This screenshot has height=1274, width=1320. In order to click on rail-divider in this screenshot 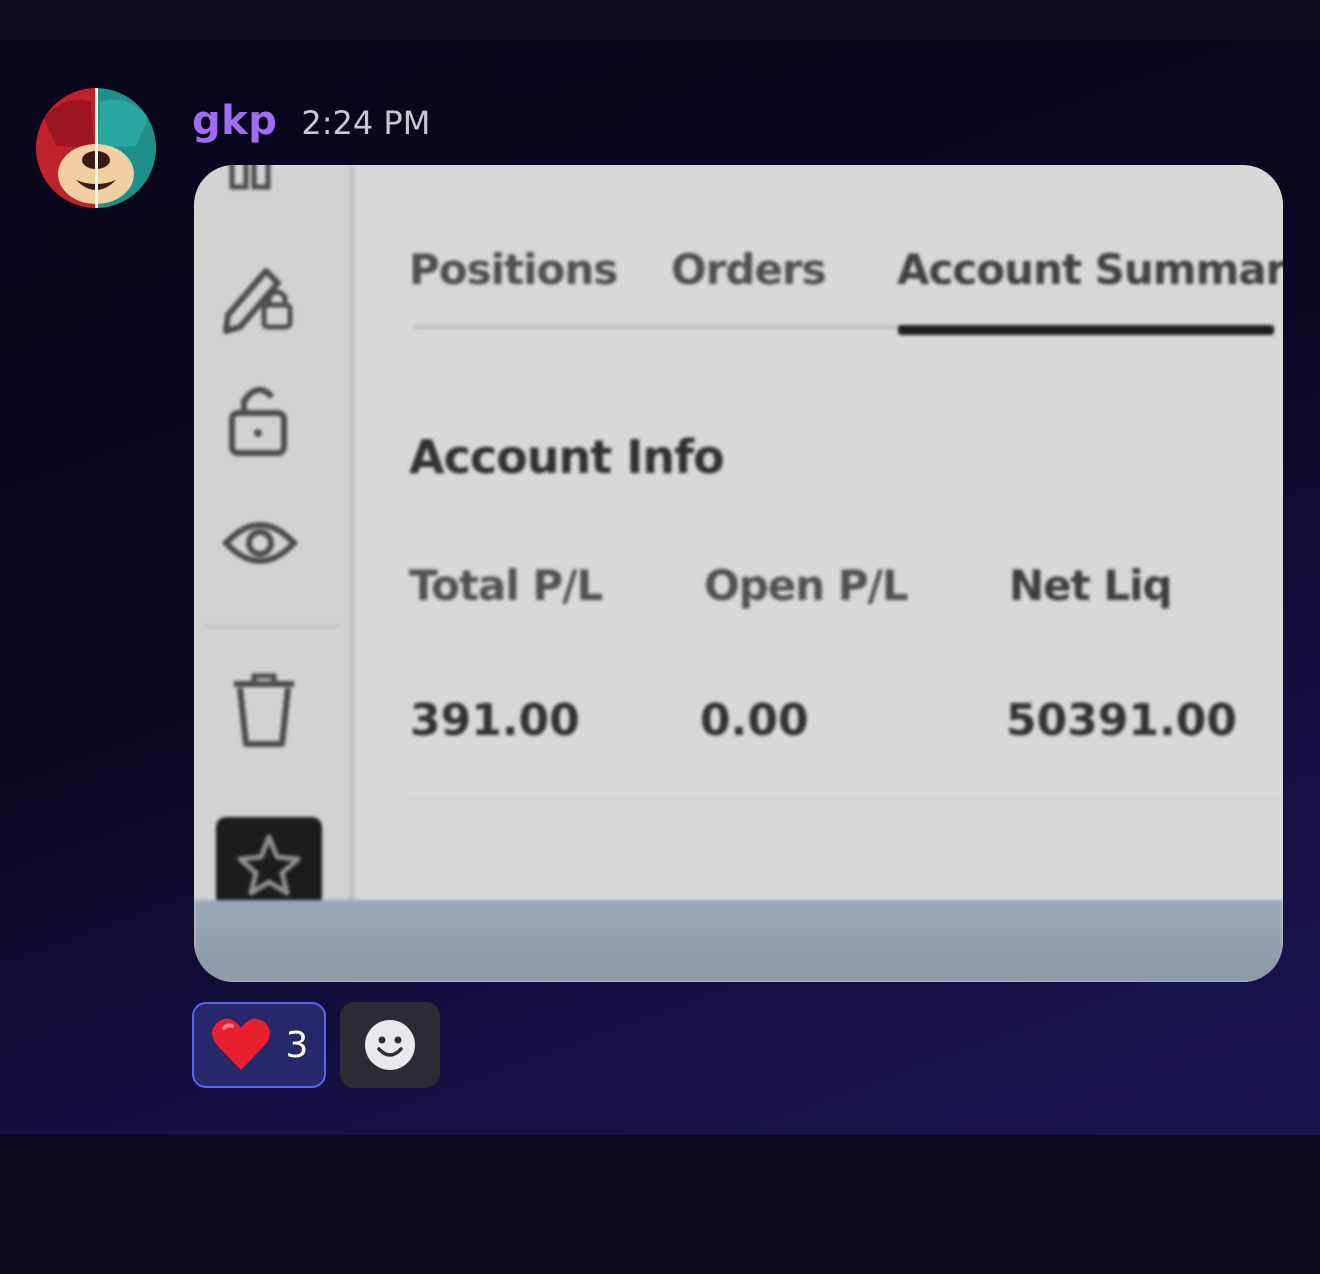, I will do `click(271, 626)`.